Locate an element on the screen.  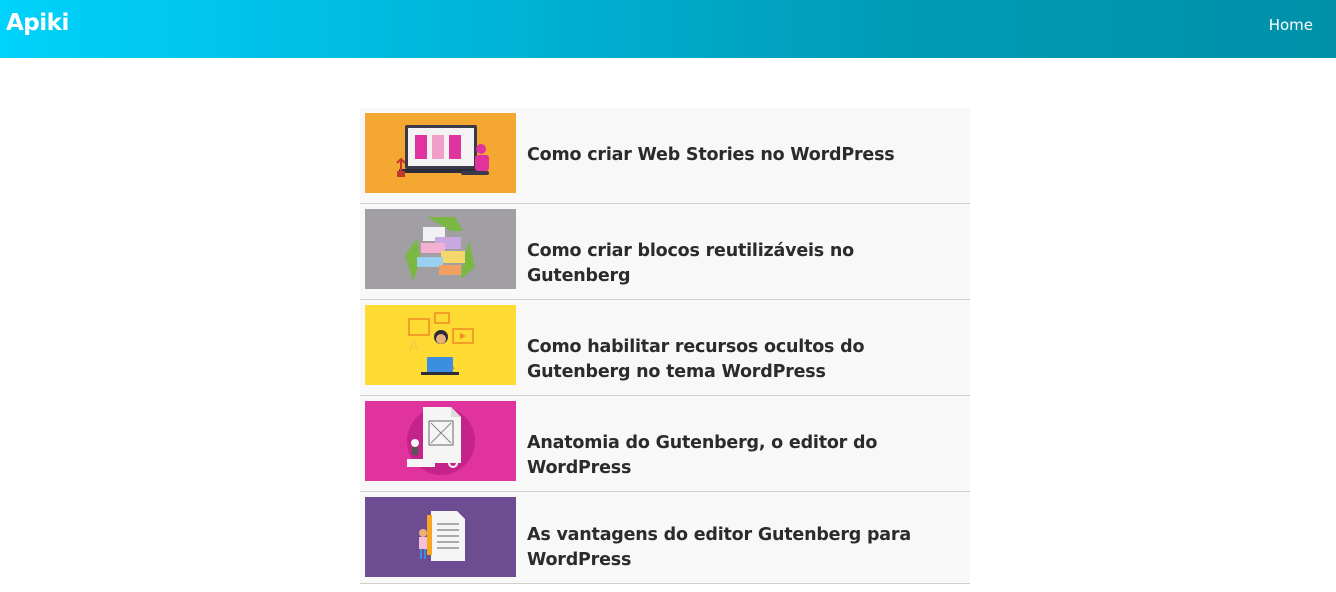
document-anatomy-illustration is located at coordinates (440, 441).